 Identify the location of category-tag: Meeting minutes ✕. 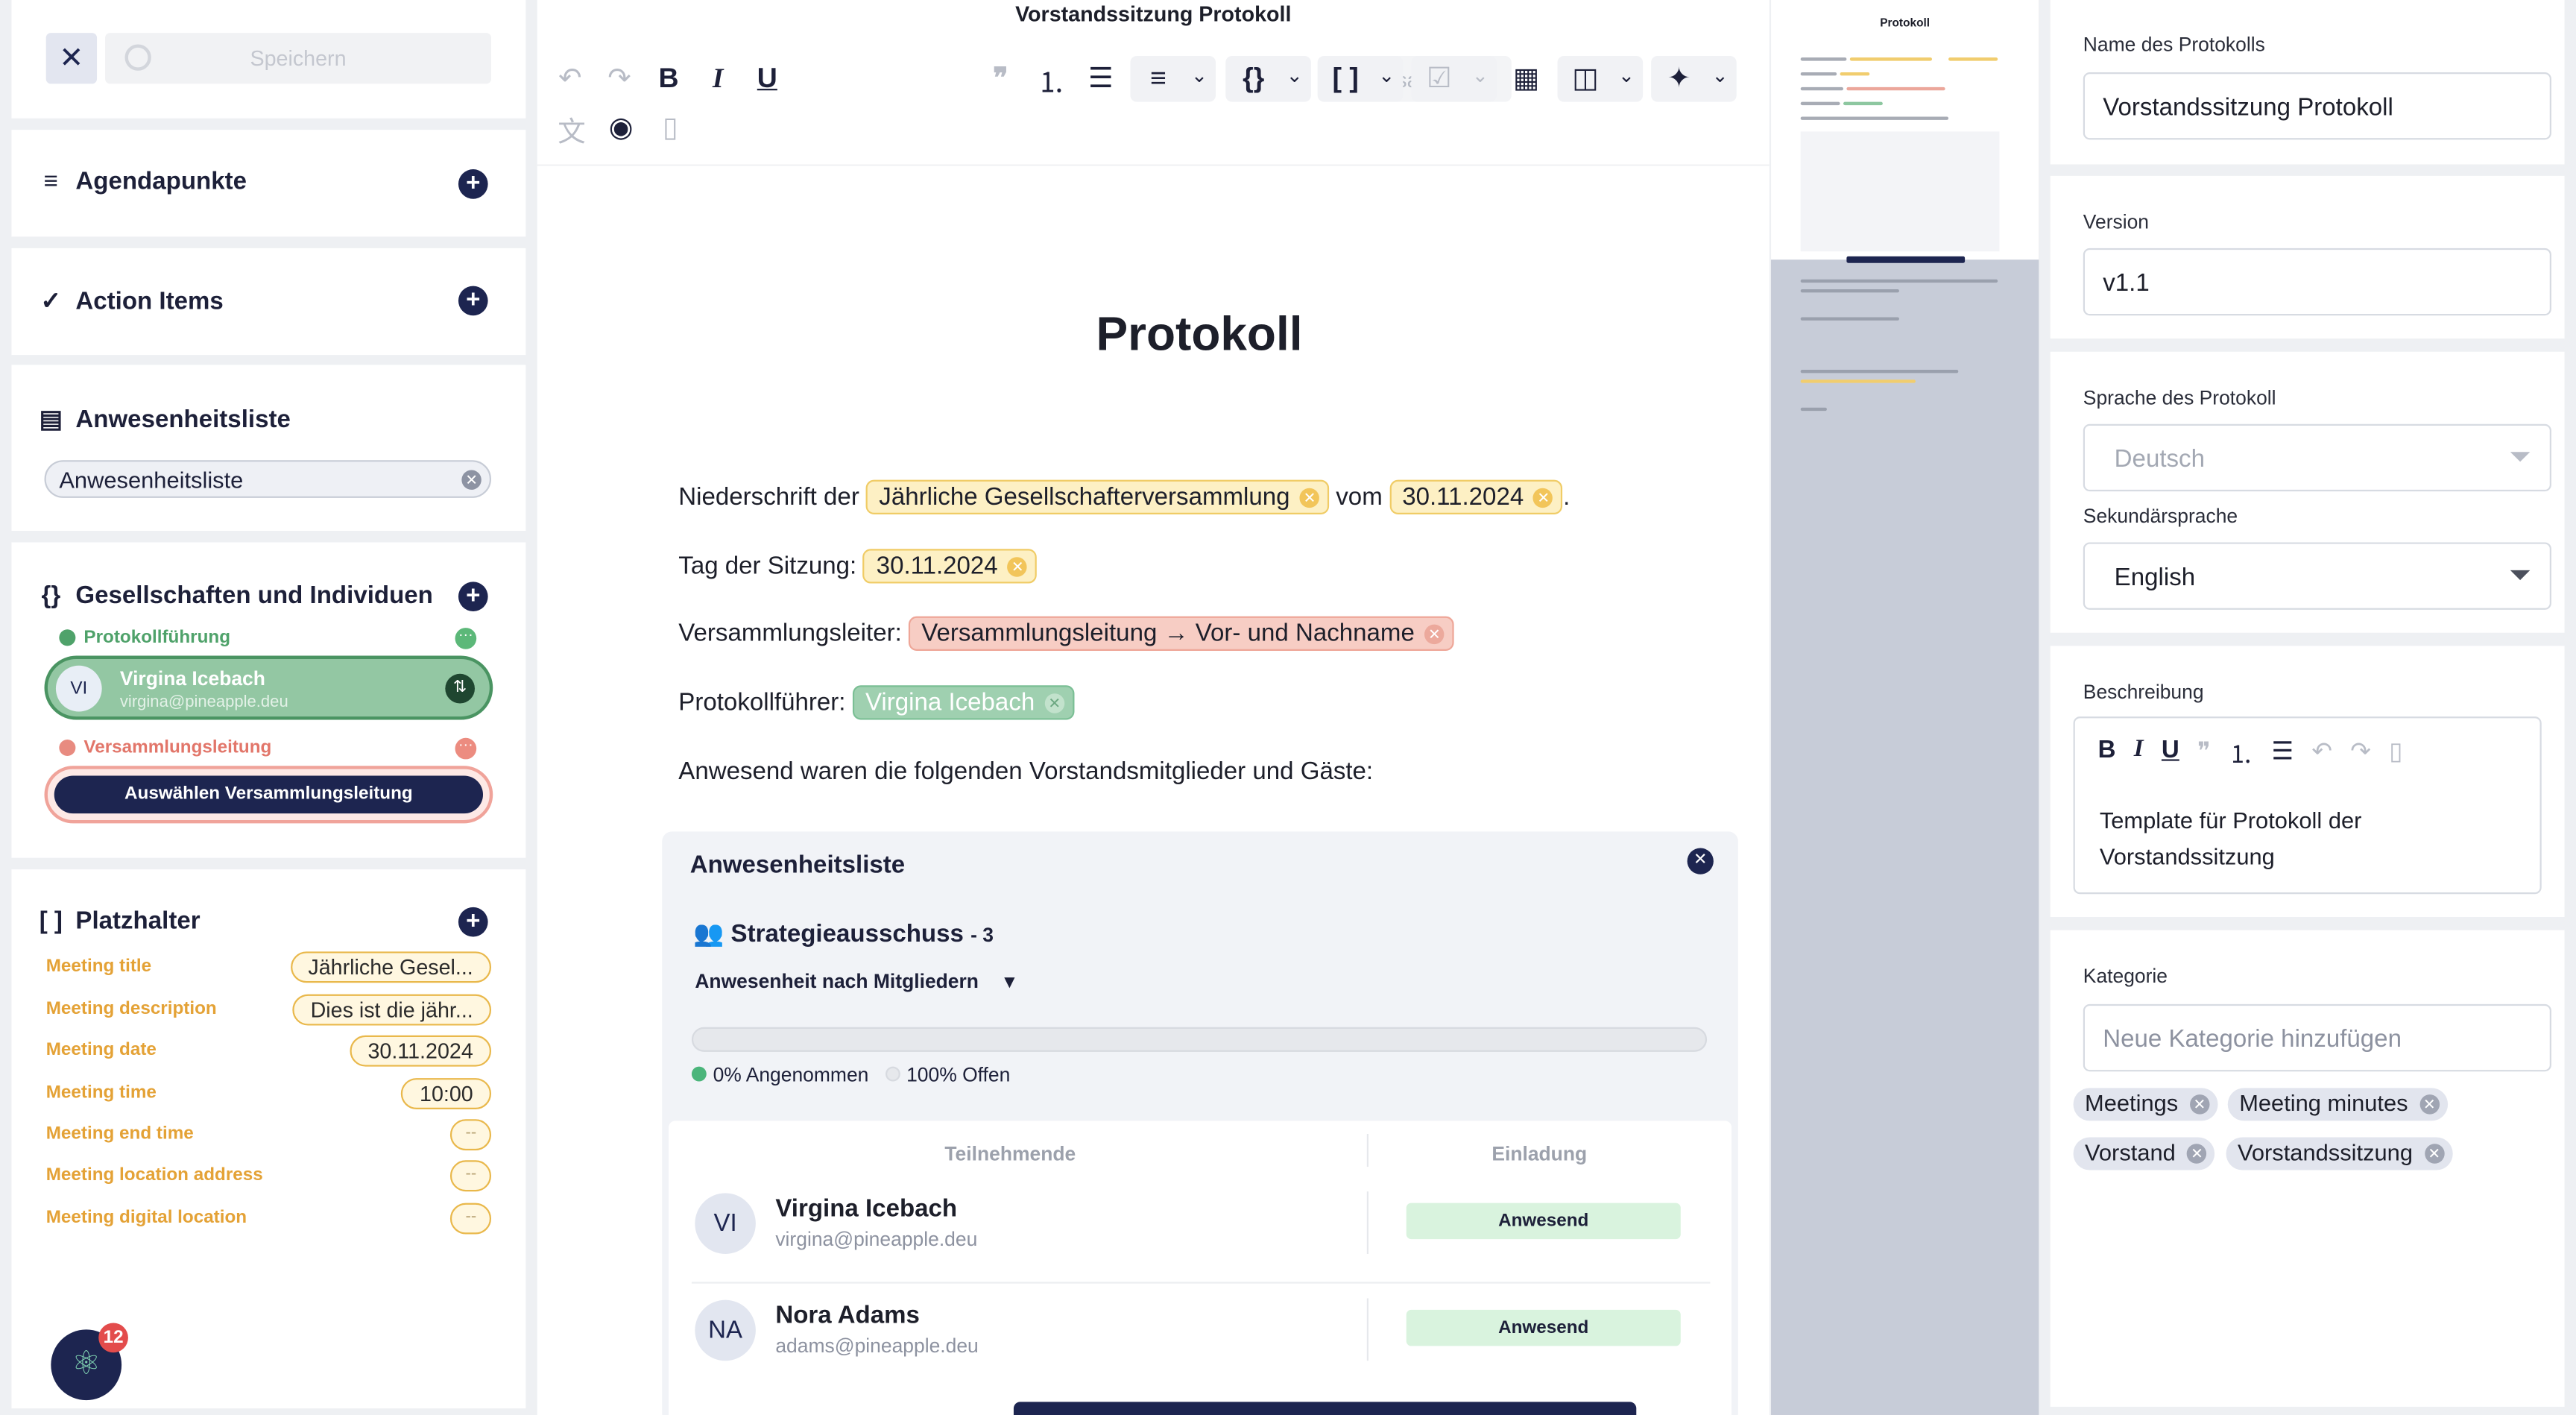
(2337, 1104).